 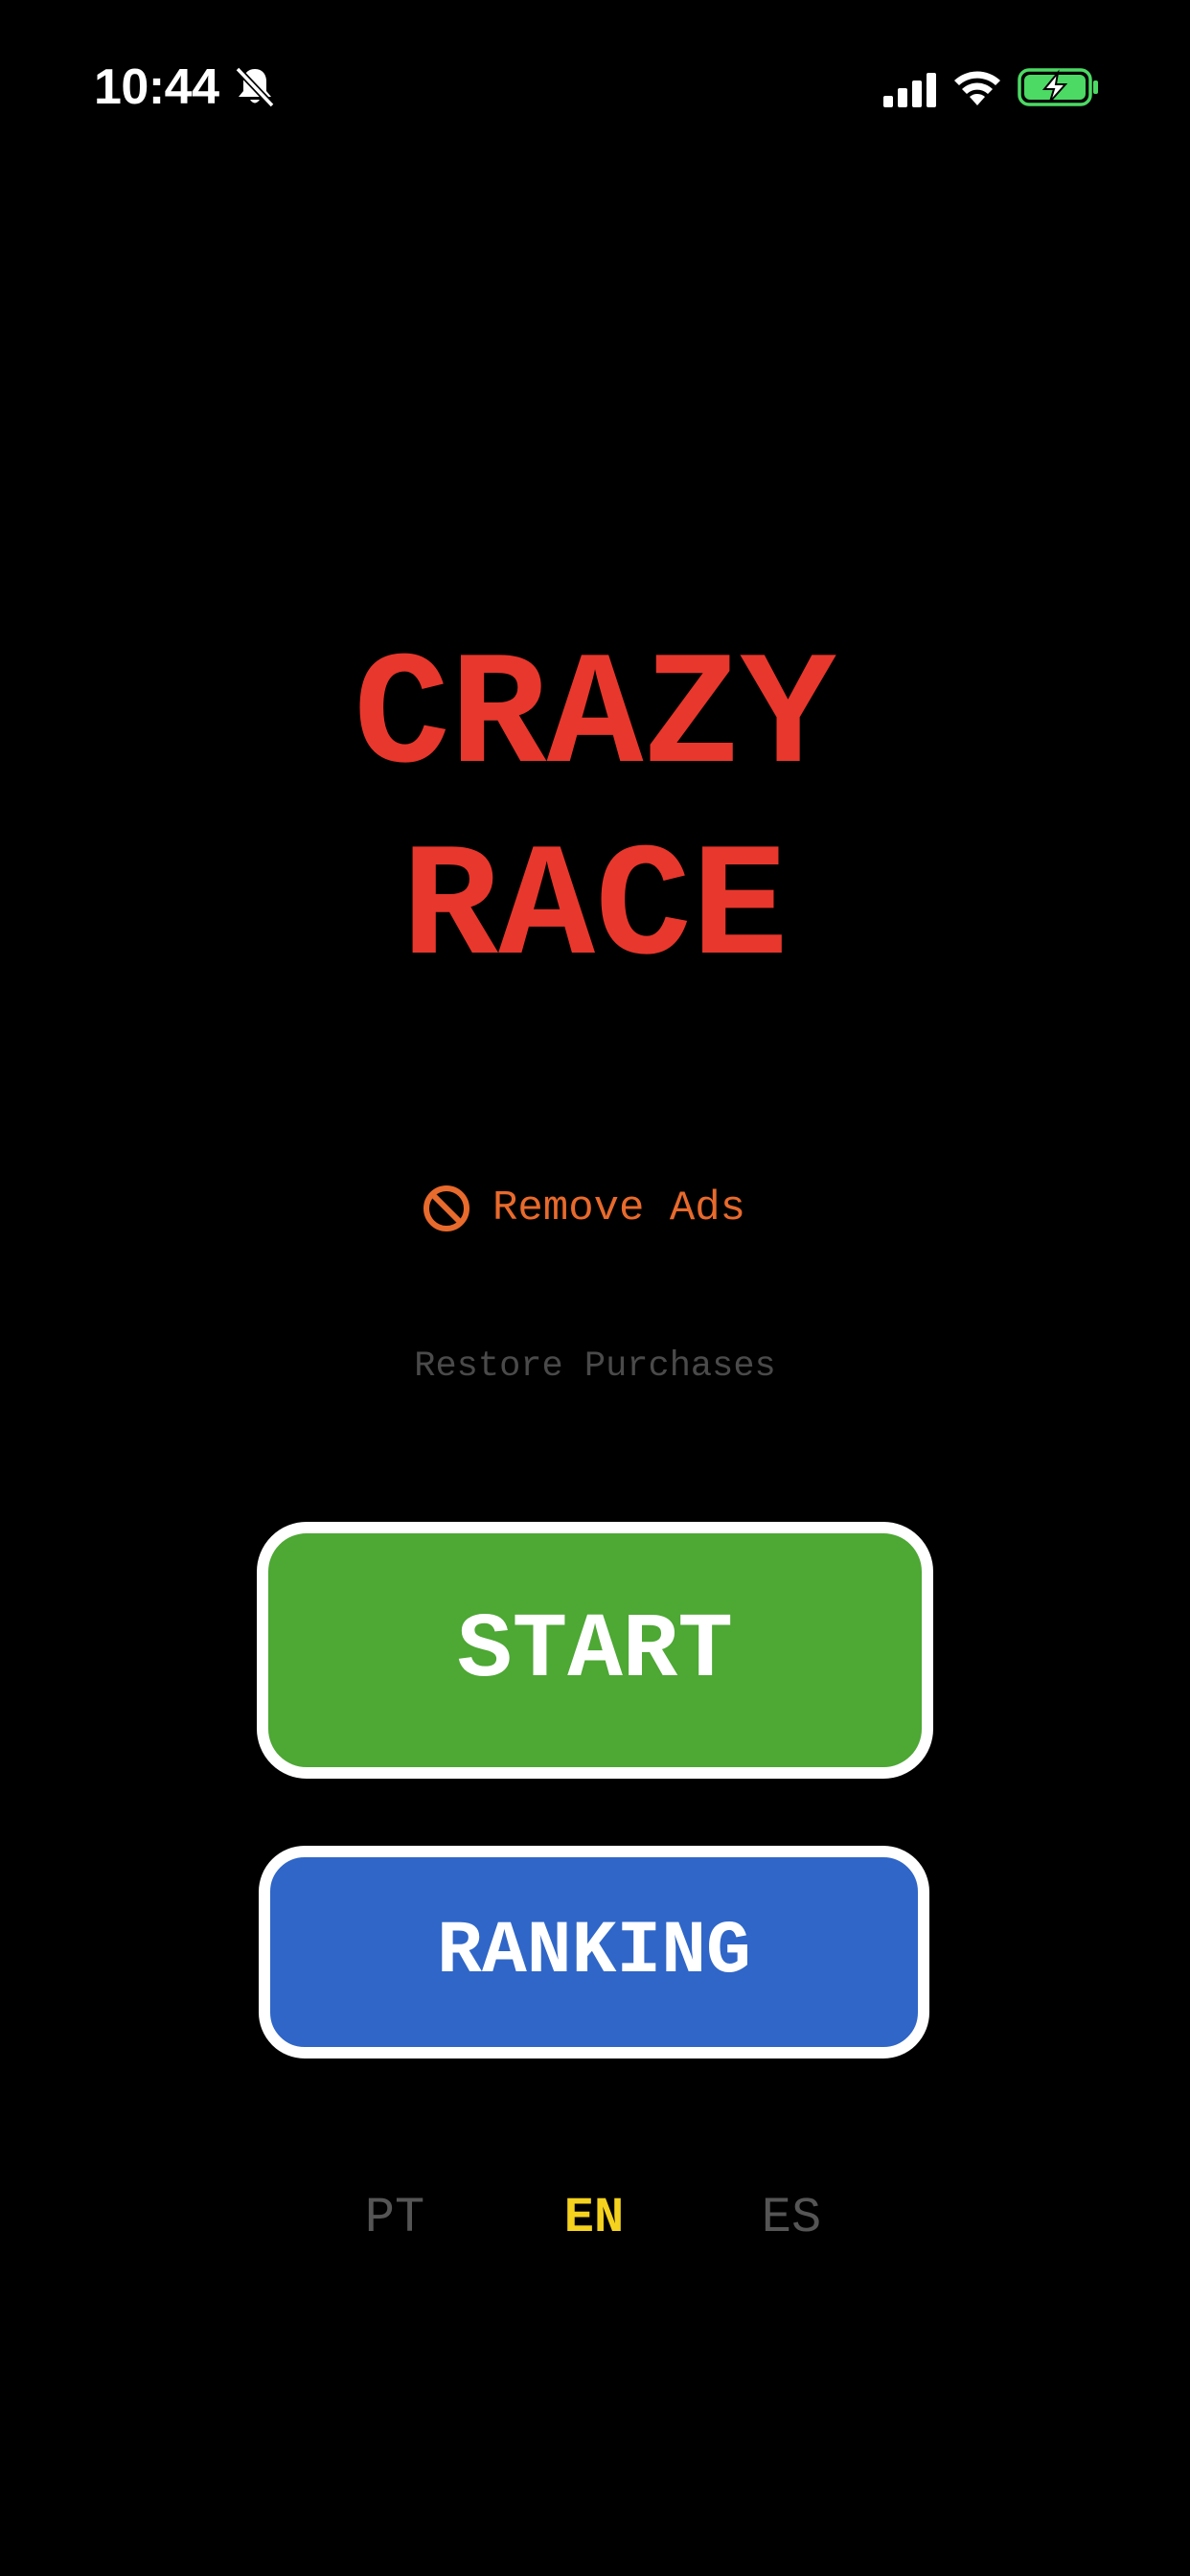 I want to click on language-option-en: EN, so click(x=594, y=2218).